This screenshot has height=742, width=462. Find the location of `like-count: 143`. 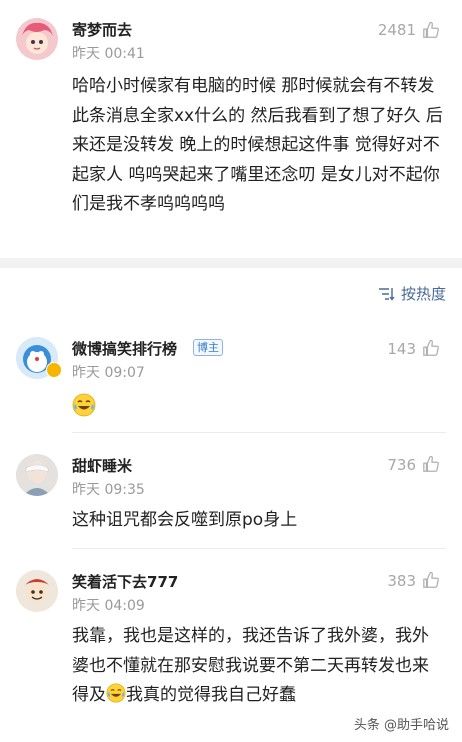

like-count: 143 is located at coordinates (401, 349).